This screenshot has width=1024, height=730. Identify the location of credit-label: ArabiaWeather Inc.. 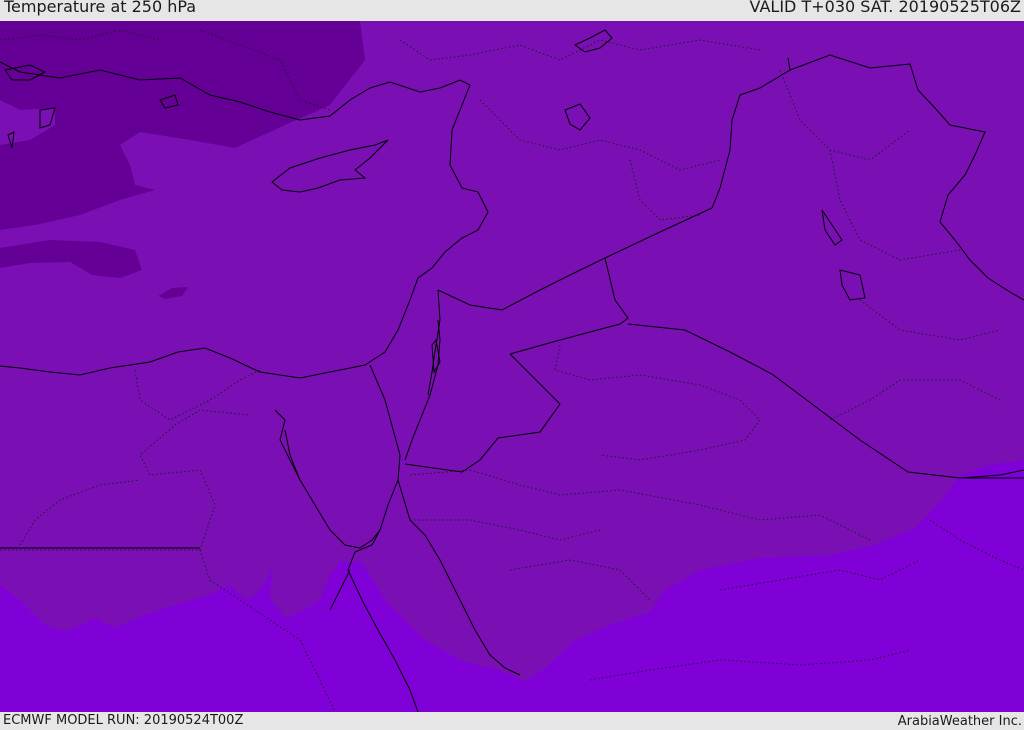
(959, 721).